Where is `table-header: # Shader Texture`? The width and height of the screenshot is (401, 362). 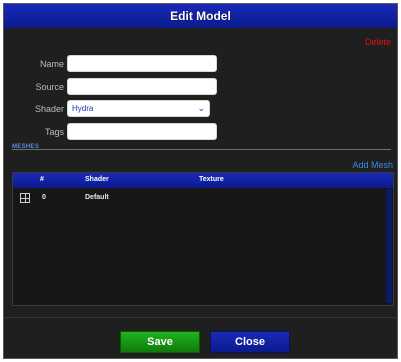
table-header: # Shader Texture is located at coordinates (203, 180).